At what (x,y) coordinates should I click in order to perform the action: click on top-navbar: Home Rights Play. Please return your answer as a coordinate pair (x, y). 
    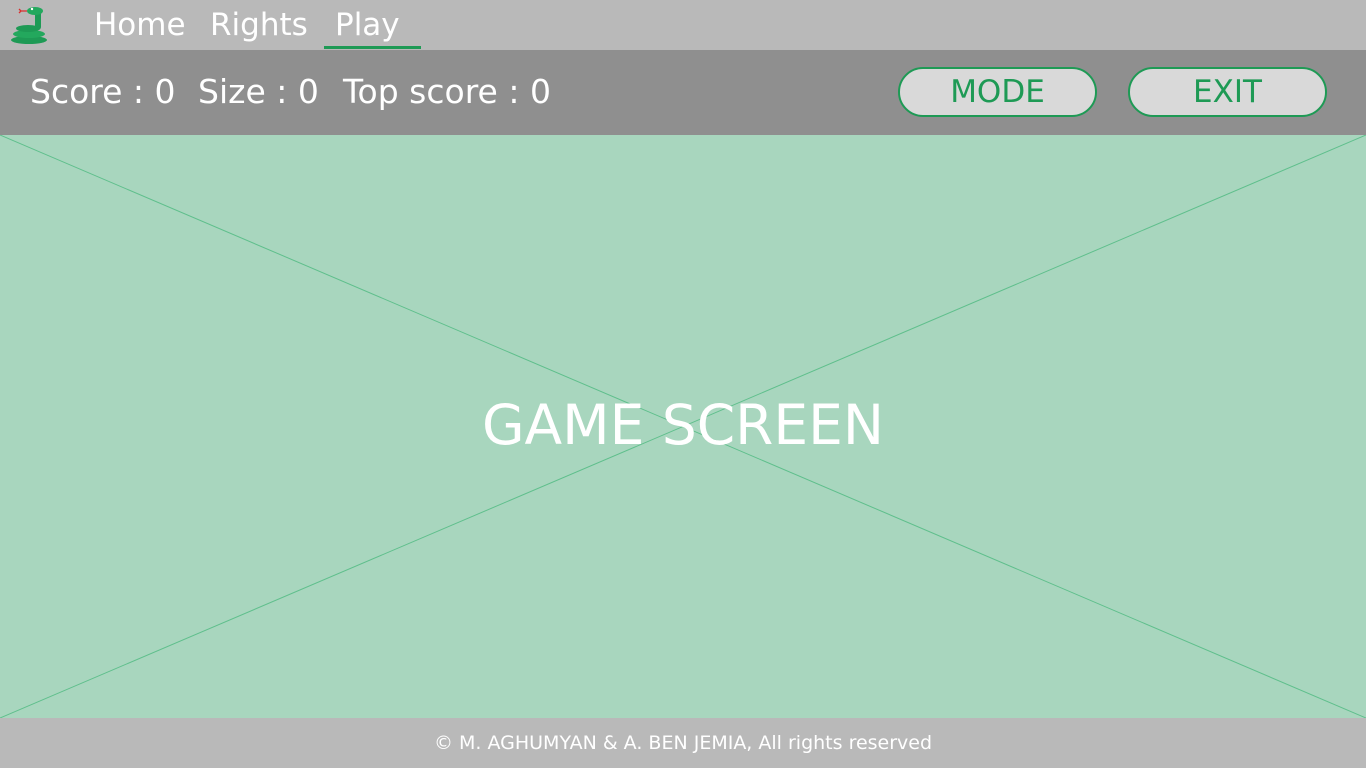
    Looking at the image, I should click on (683, 25).